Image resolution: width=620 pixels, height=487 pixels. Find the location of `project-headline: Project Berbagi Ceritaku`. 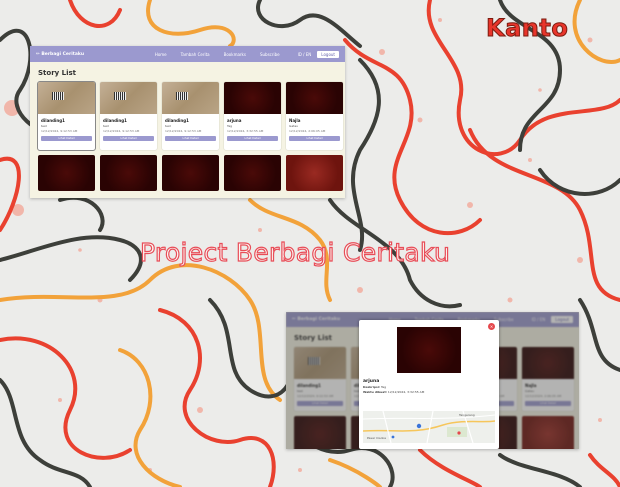

project-headline: Project Berbagi Ceritaku is located at coordinates (295, 252).